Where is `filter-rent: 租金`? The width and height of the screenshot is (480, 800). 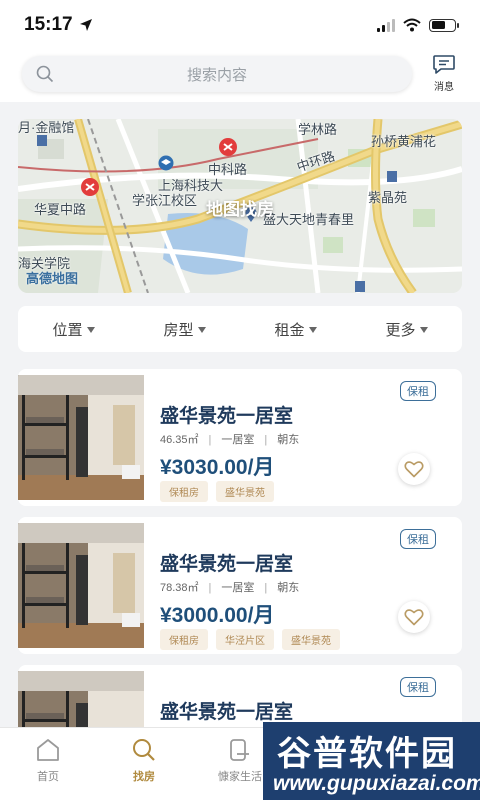
filter-rent: 租金 is located at coordinates (295, 329).